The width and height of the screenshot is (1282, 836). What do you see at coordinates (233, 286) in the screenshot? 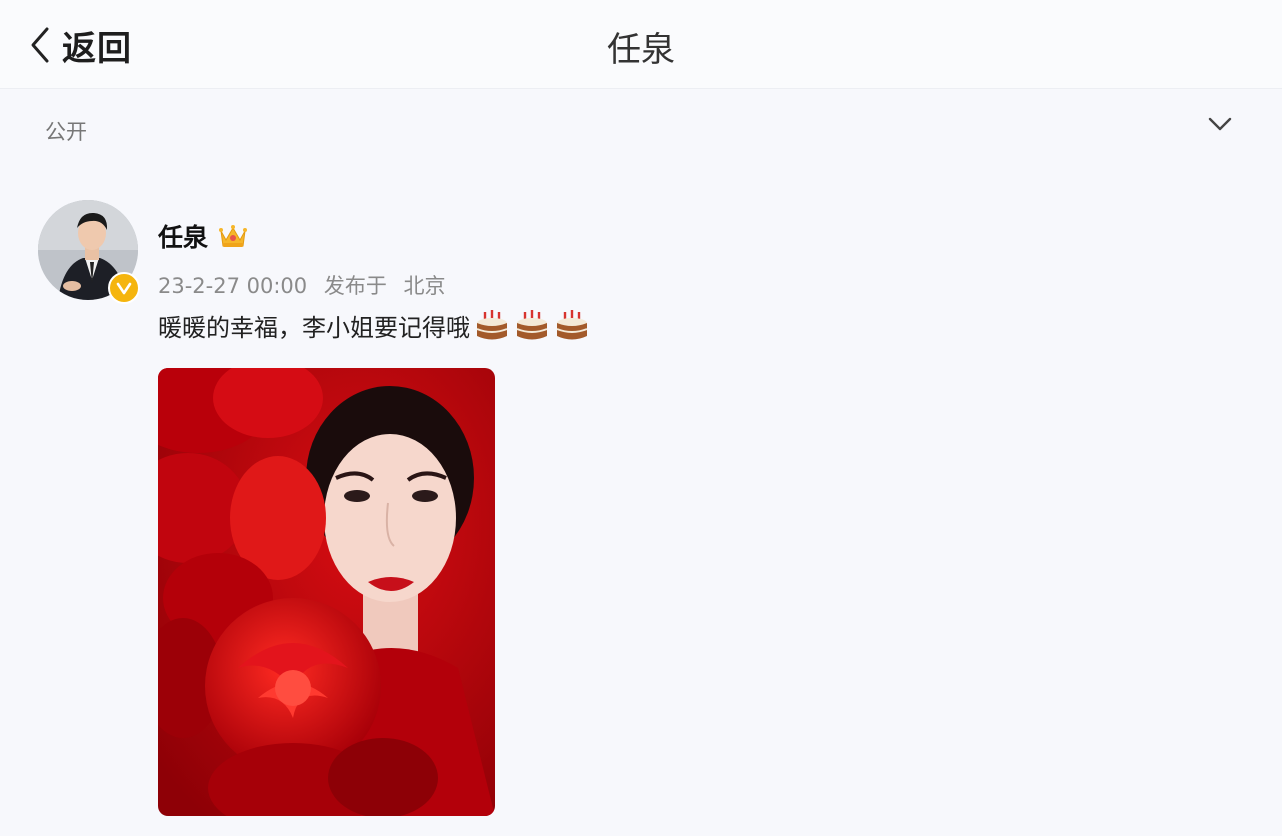
I see `post-timestamp: 23-2-27 00:00` at bounding box center [233, 286].